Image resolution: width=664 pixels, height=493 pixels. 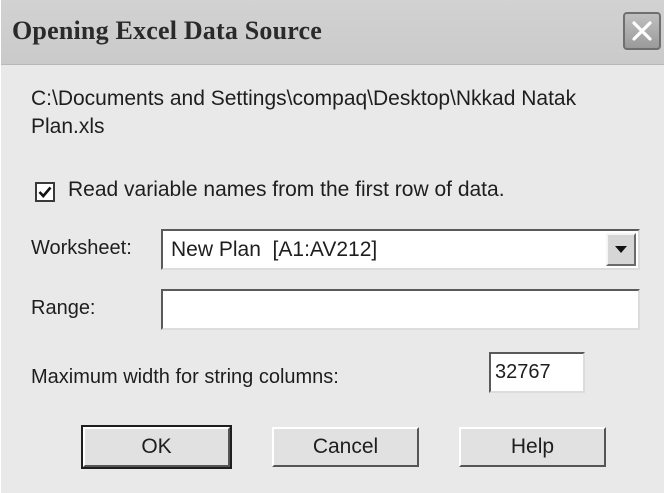 I want to click on max-width-label: Maximum width for string columns:, so click(x=185, y=377).